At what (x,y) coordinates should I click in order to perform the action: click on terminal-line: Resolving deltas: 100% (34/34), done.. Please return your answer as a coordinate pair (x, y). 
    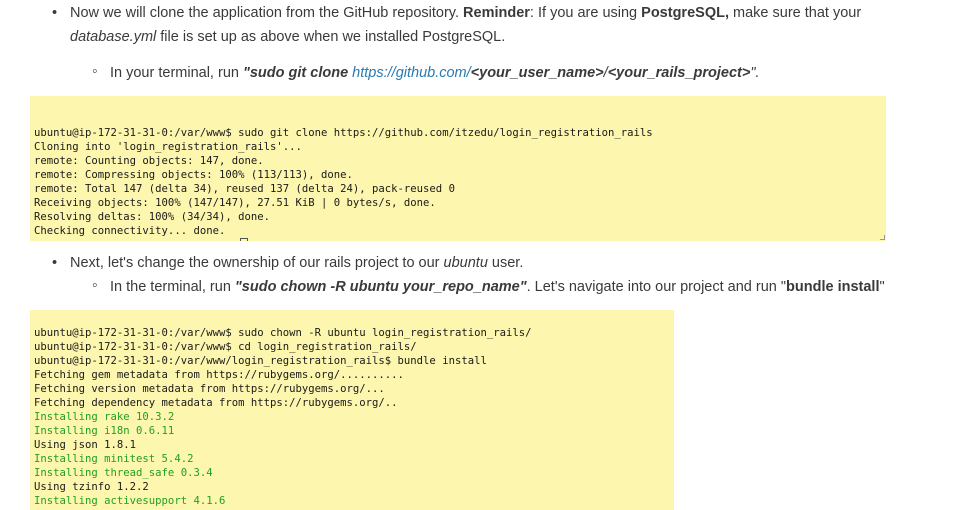
    Looking at the image, I should click on (152, 217).